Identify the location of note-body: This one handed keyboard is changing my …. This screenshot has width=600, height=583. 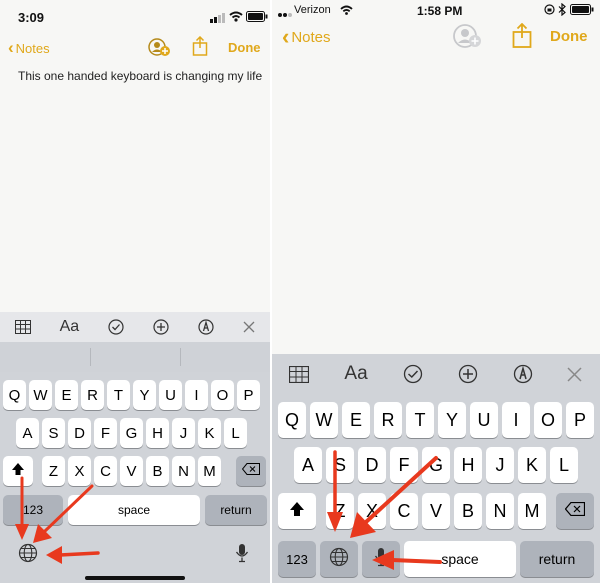
(140, 76).